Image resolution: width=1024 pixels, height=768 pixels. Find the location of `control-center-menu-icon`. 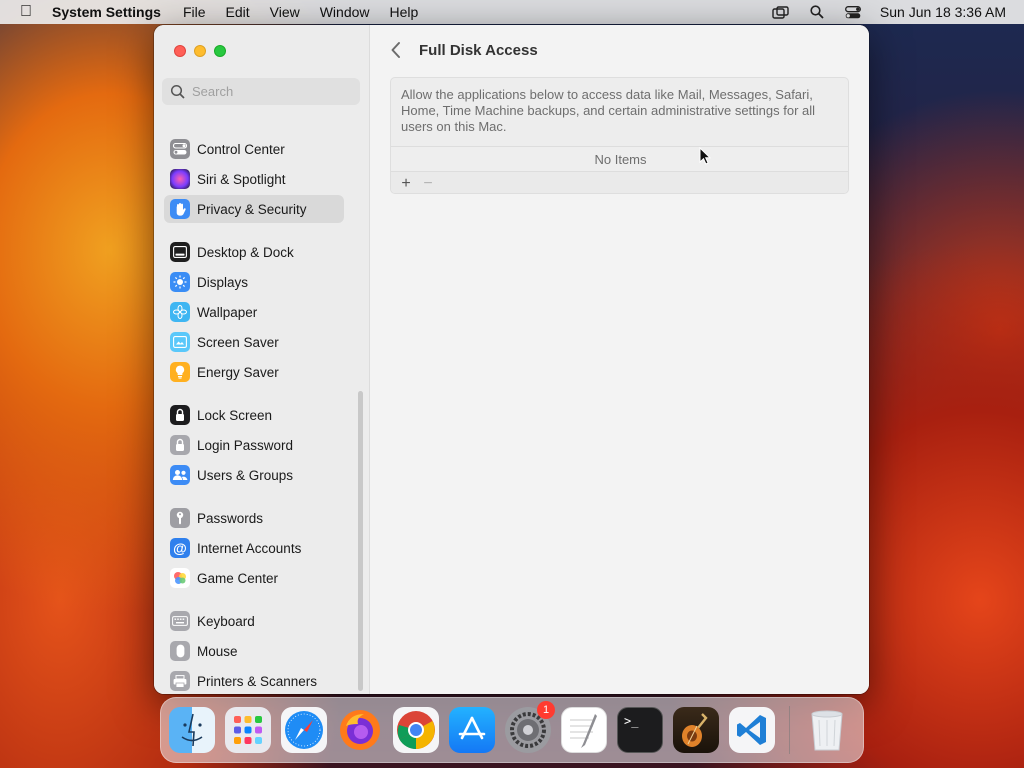

control-center-menu-icon is located at coordinates (853, 12).